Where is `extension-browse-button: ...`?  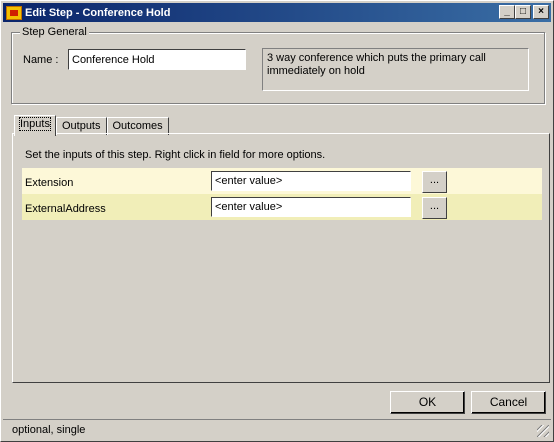
extension-browse-button: ... is located at coordinates (434, 182).